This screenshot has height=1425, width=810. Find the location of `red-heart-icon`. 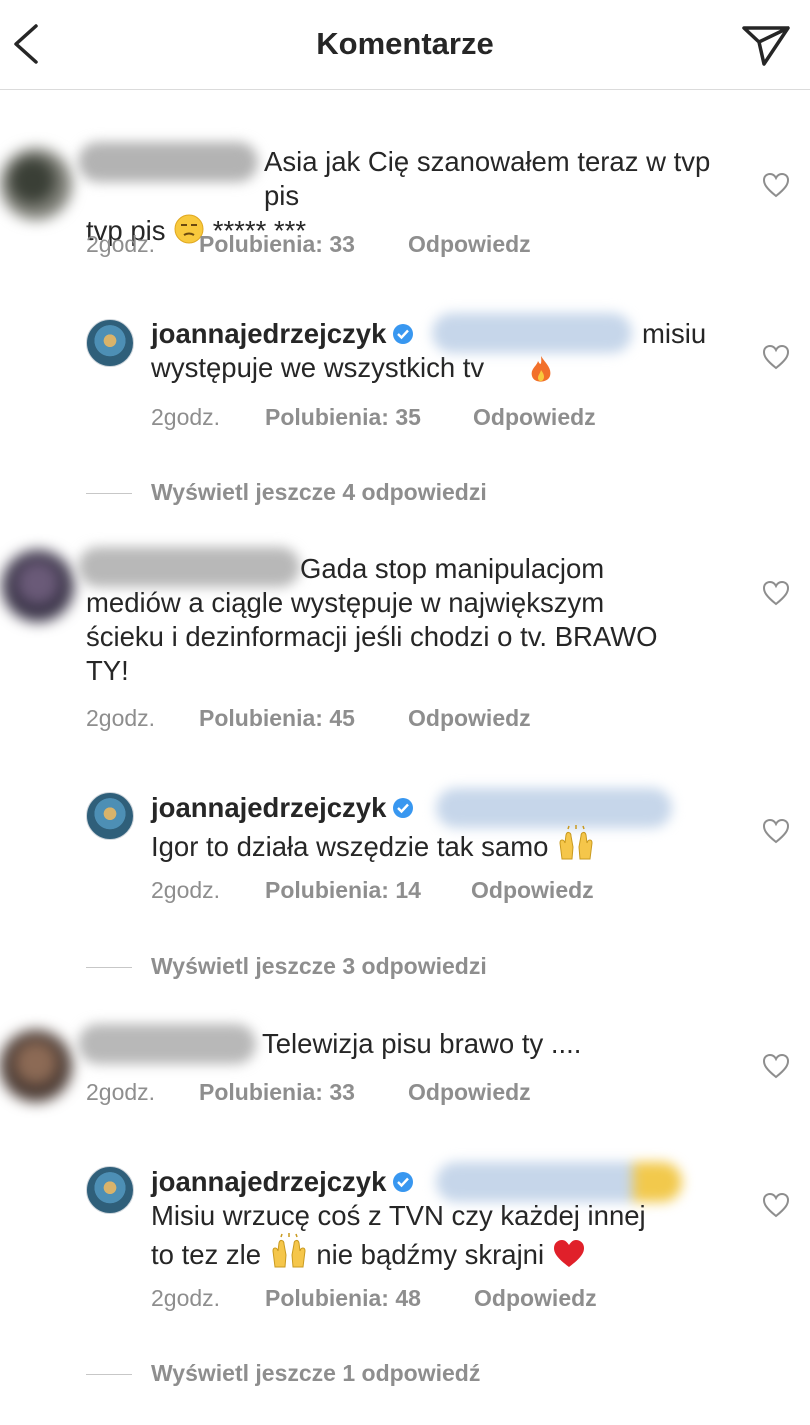

red-heart-icon is located at coordinates (569, 1258).